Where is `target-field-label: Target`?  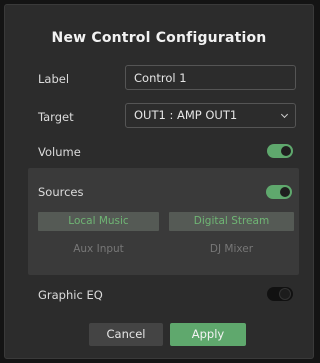
target-field-label: Target is located at coordinates (56, 117).